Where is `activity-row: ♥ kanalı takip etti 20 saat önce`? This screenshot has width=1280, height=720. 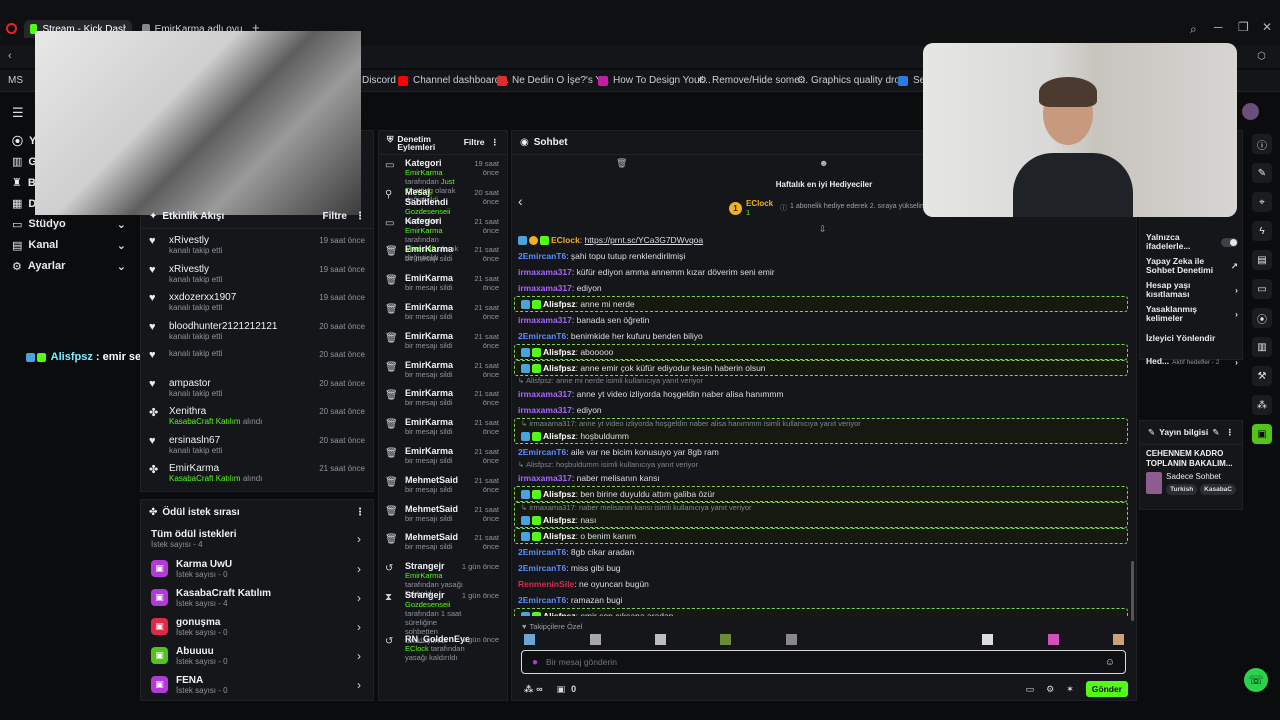
activity-row: ♥ kanalı takip etti 20 saat önce is located at coordinates (257, 359).